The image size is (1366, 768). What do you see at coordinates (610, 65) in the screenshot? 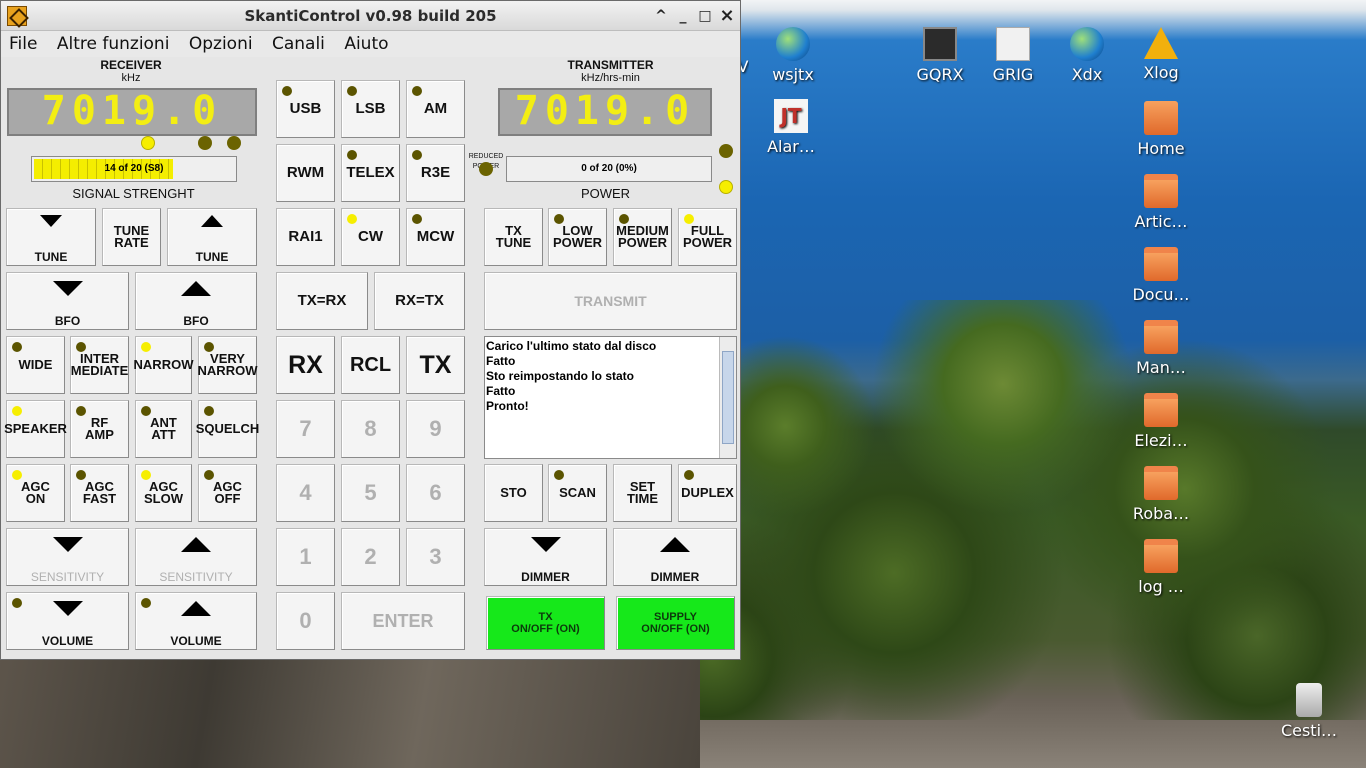
I see `transmitter-title: TRANSMITTER` at bounding box center [610, 65].